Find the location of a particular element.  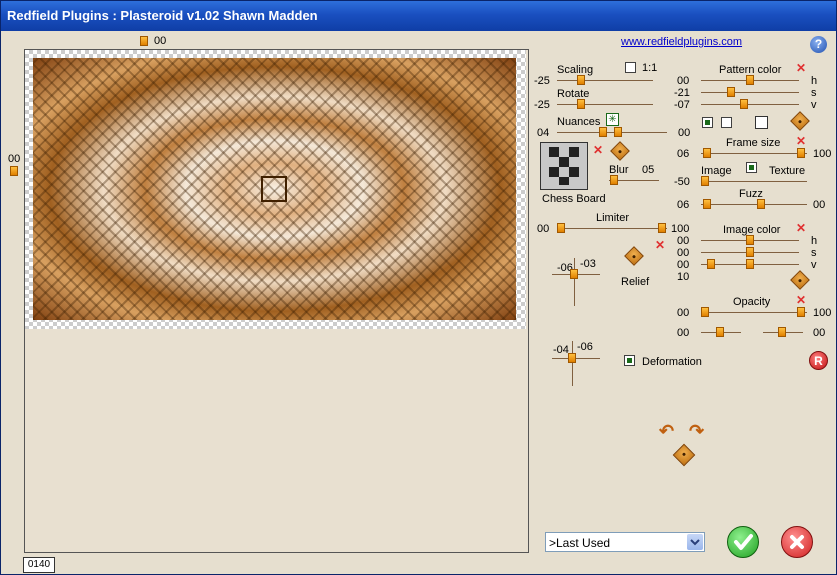

limiter-min-handle is located at coordinates (561, 228).